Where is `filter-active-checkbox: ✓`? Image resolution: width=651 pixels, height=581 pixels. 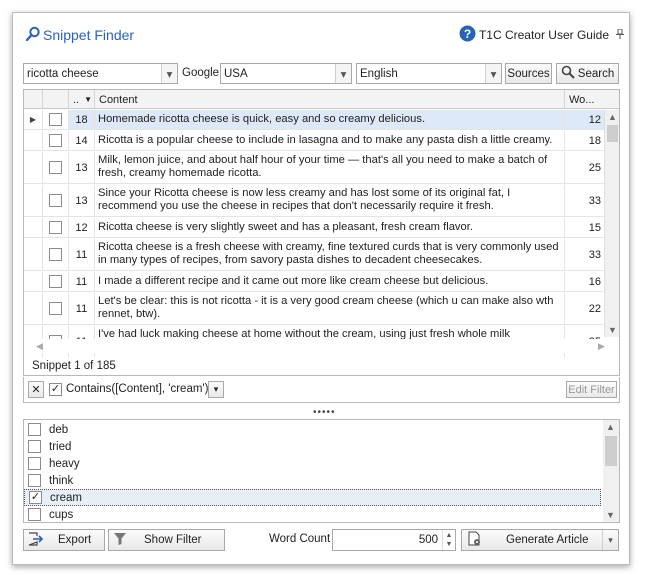 filter-active-checkbox: ✓ is located at coordinates (55, 389).